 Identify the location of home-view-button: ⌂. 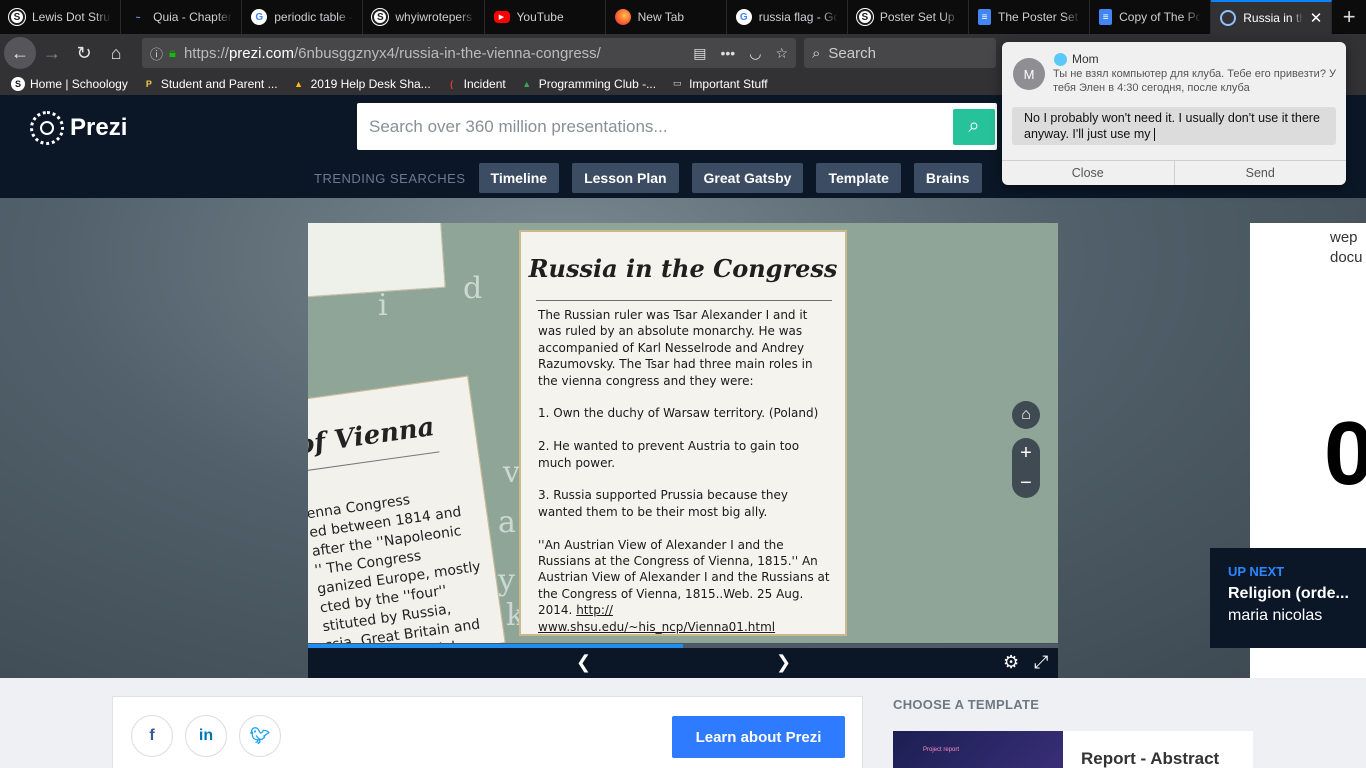
(1026, 415).